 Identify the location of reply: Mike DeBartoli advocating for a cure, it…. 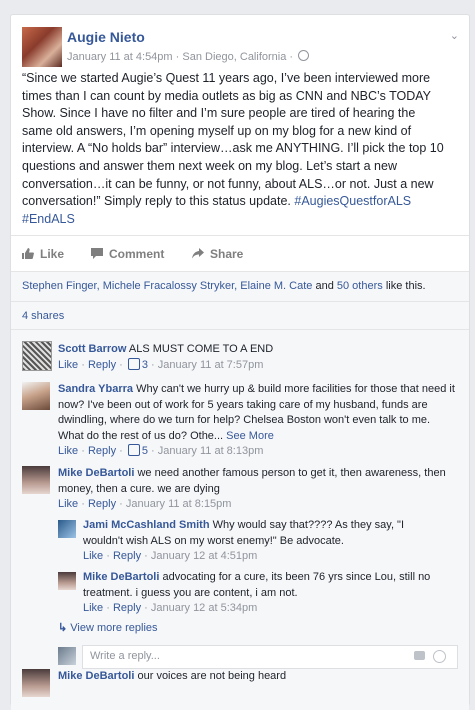
(257, 592).